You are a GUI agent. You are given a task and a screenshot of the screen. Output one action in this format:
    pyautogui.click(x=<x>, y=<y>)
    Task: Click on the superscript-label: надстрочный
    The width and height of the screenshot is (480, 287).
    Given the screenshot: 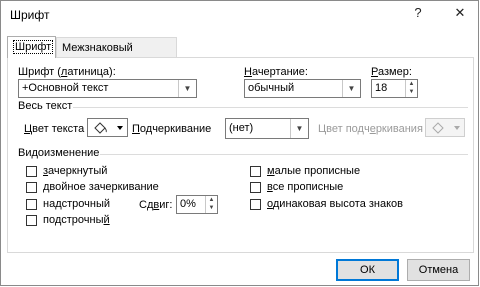 What is the action you would take?
    pyautogui.click(x=76, y=204)
    